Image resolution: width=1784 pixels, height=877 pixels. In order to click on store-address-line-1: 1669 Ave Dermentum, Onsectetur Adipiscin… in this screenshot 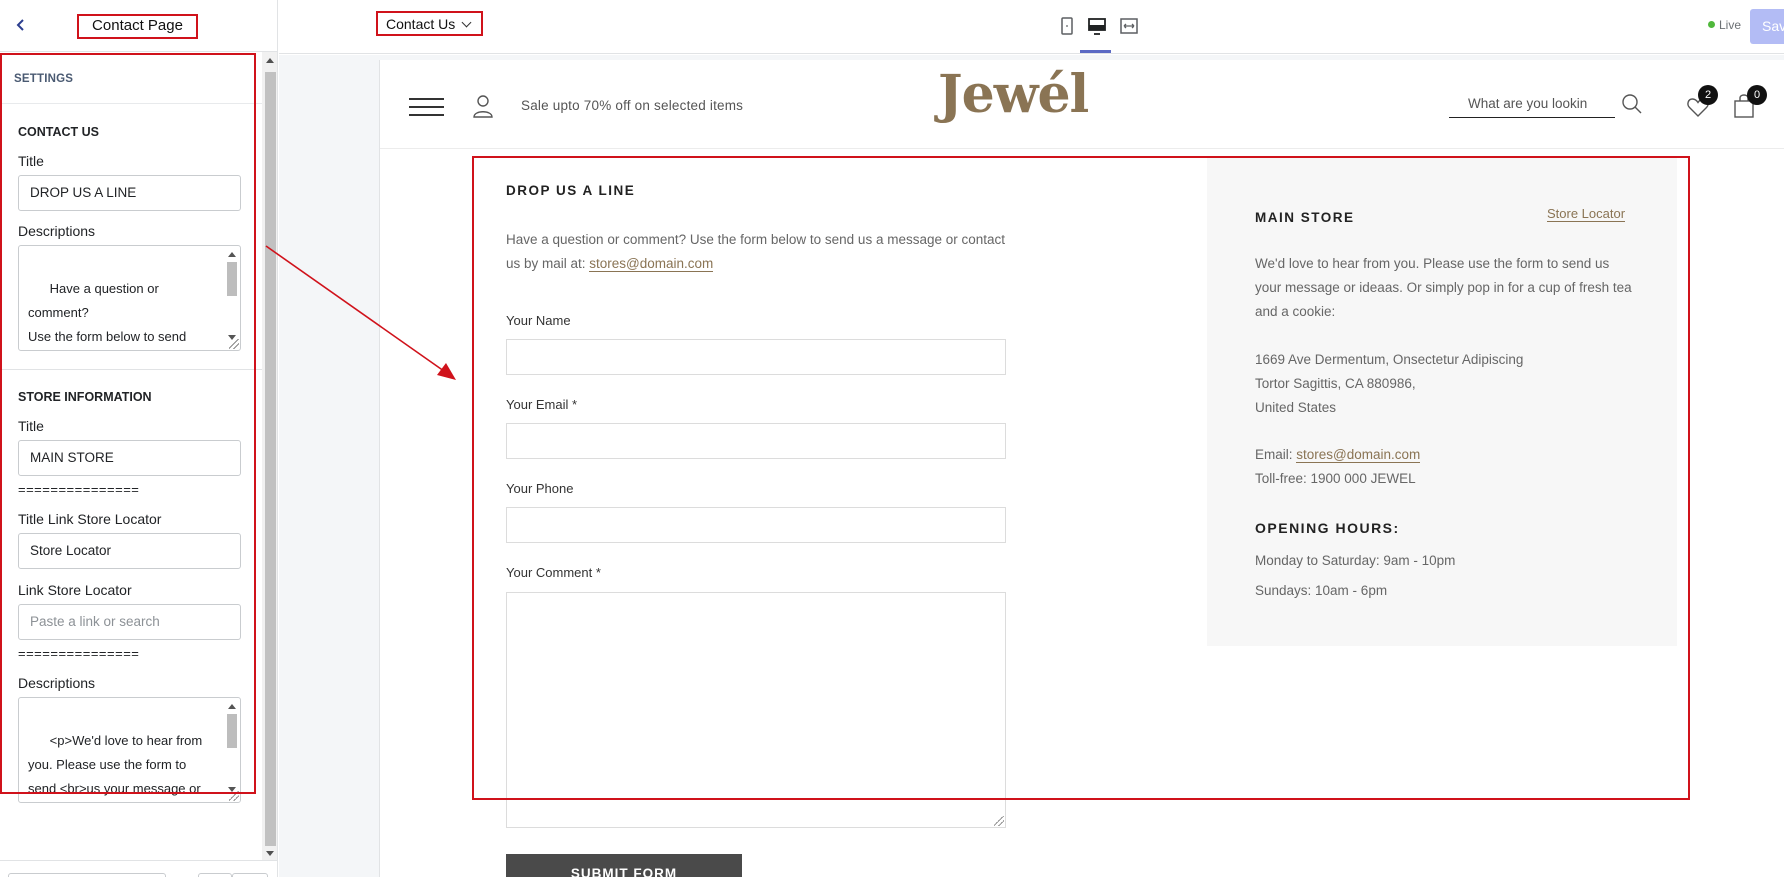, I will do `click(1389, 359)`.